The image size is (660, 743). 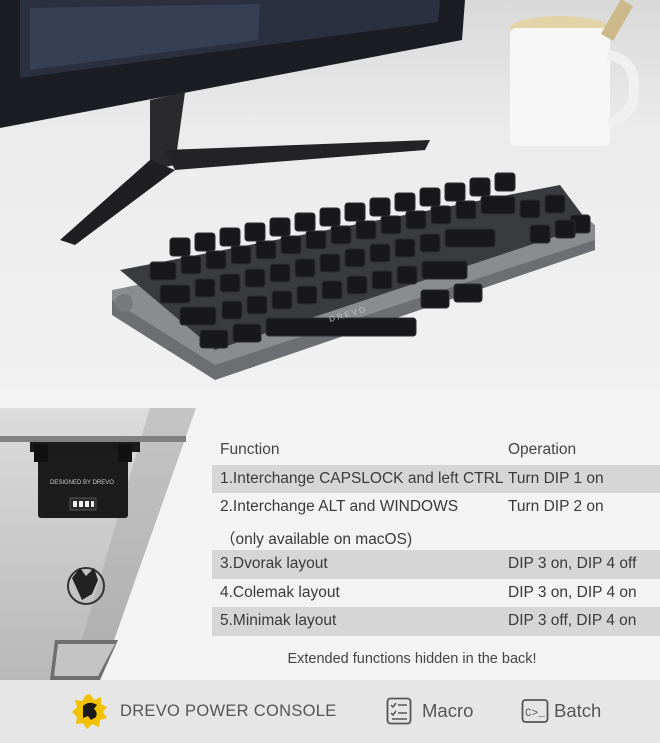 I want to click on keyboard-back-photo: DESIGNED BY DREVO, so click(x=98, y=544).